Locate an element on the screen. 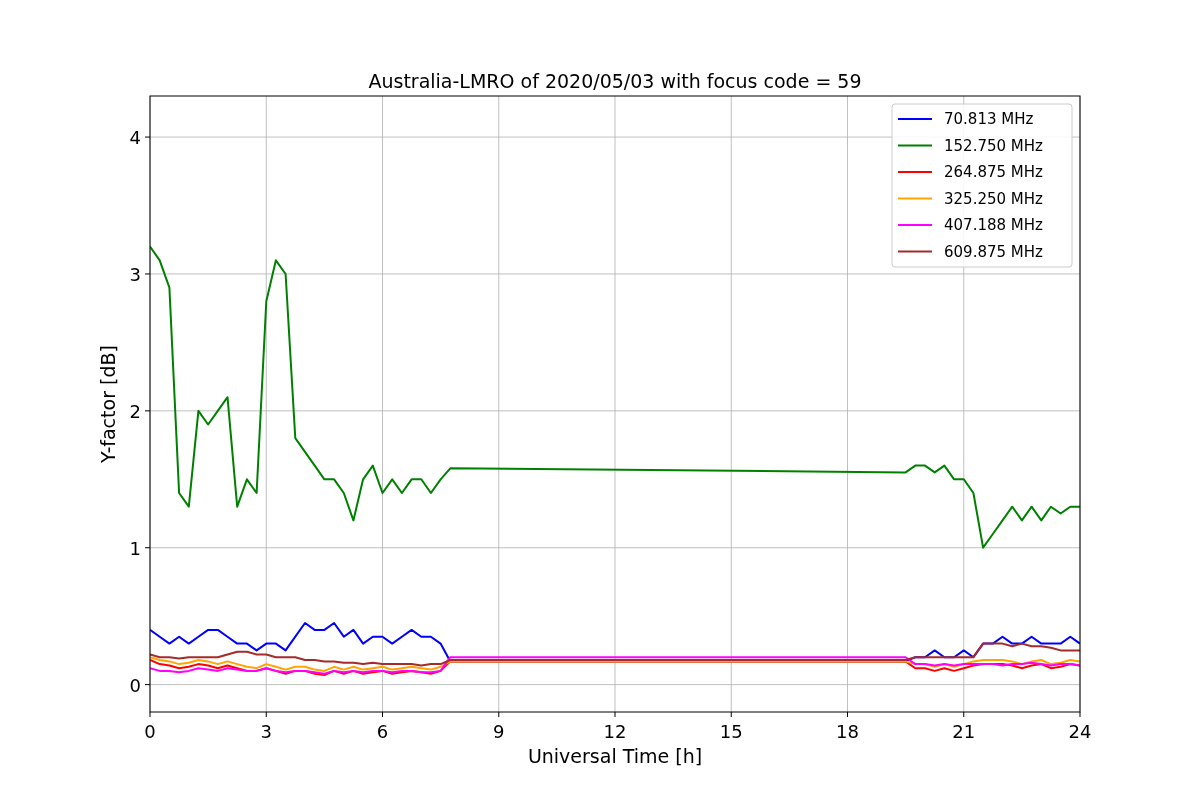  y-axis-label: Y-factor [dB] is located at coordinates (108, 404).